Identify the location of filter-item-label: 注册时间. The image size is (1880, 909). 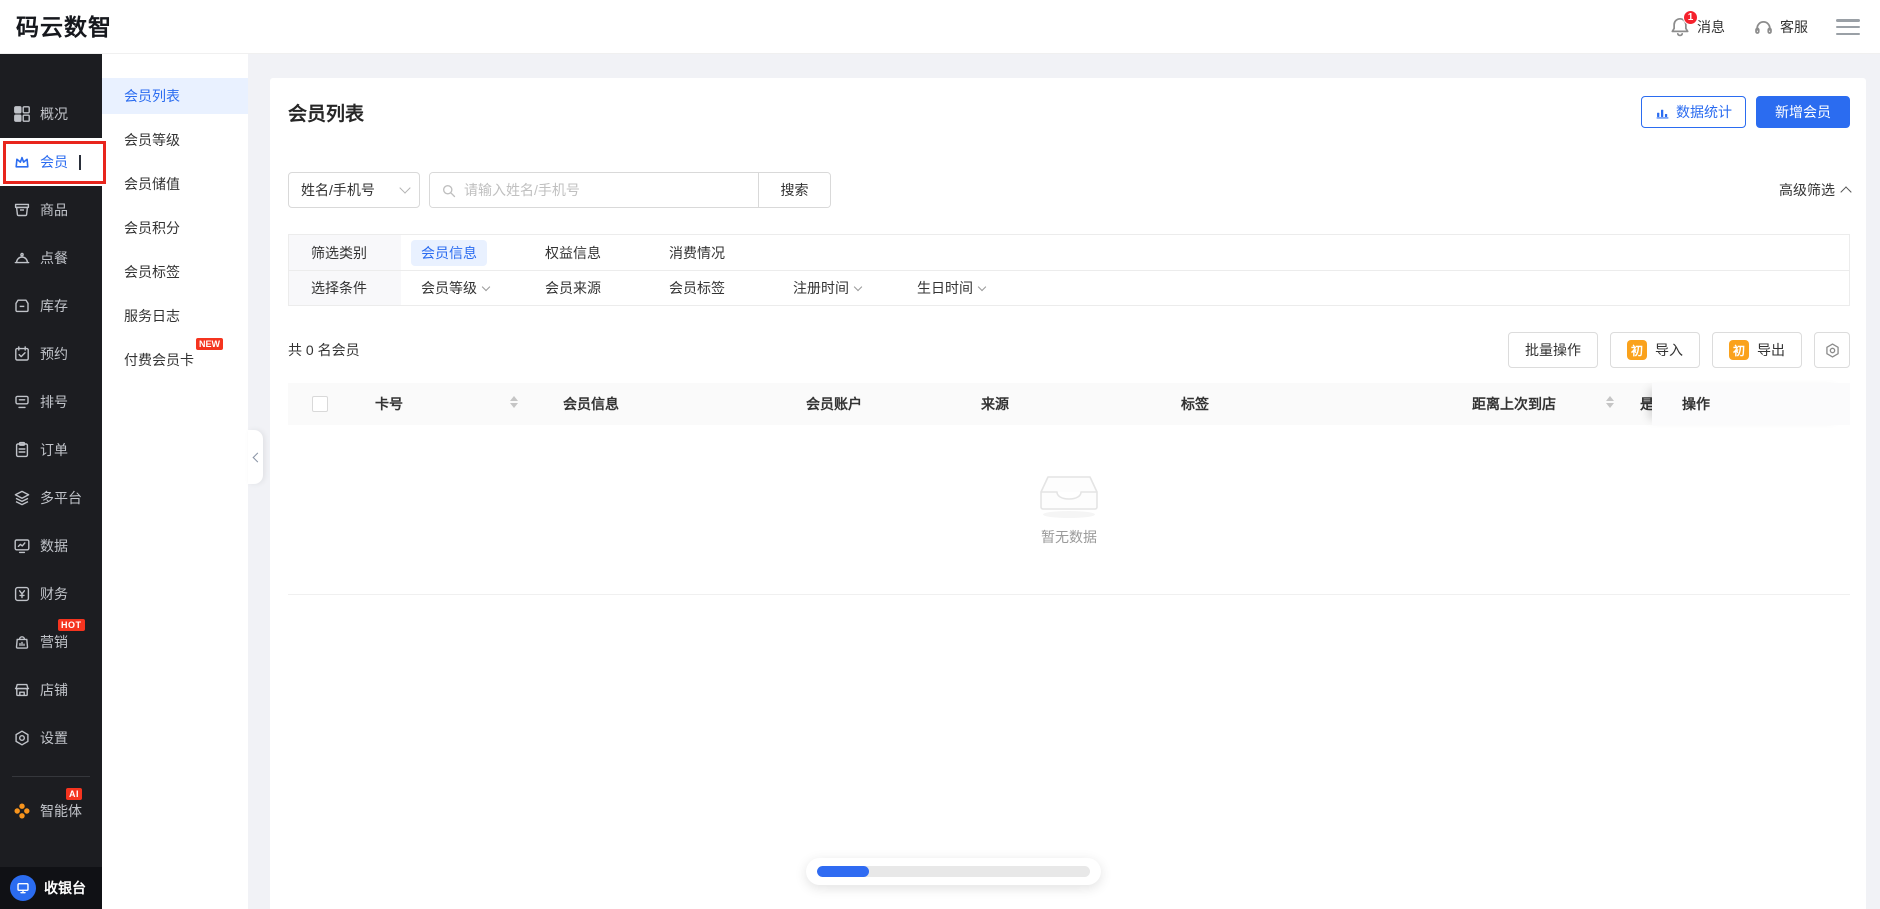
(821, 288).